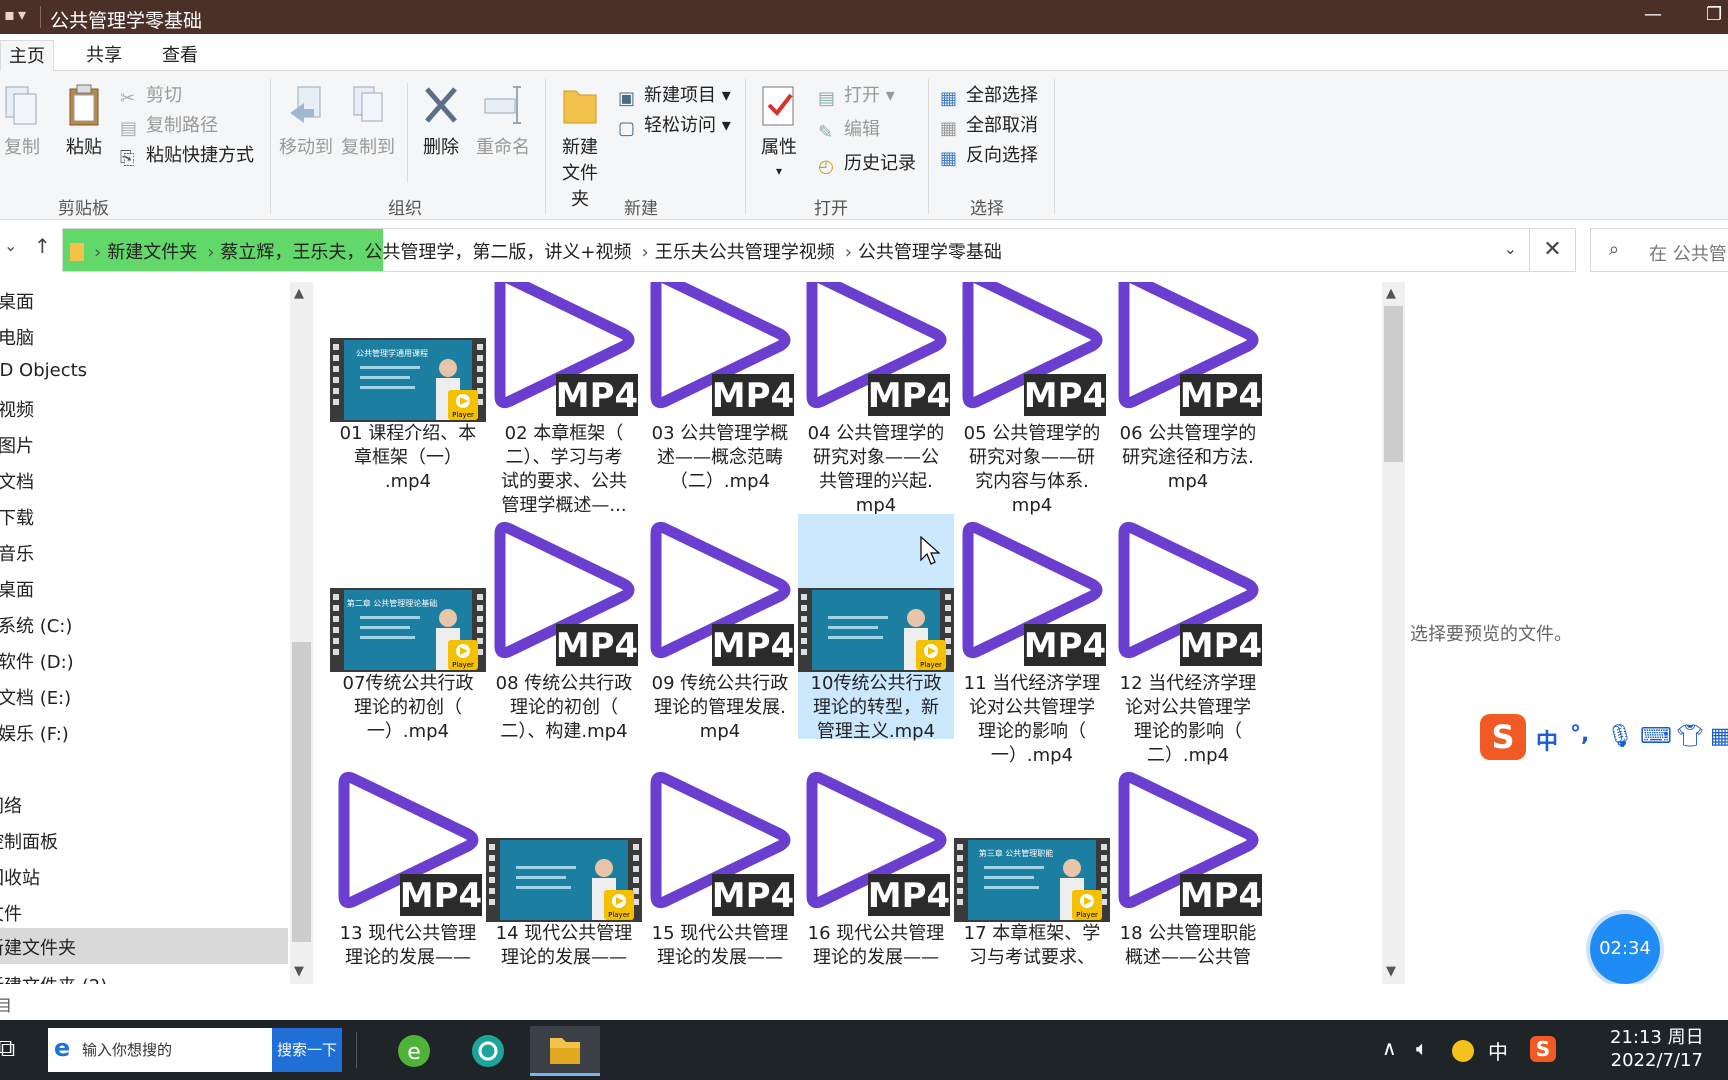  Describe the element at coordinates (17, 445) in the screenshot. I see `nav-item: 图片` at that location.